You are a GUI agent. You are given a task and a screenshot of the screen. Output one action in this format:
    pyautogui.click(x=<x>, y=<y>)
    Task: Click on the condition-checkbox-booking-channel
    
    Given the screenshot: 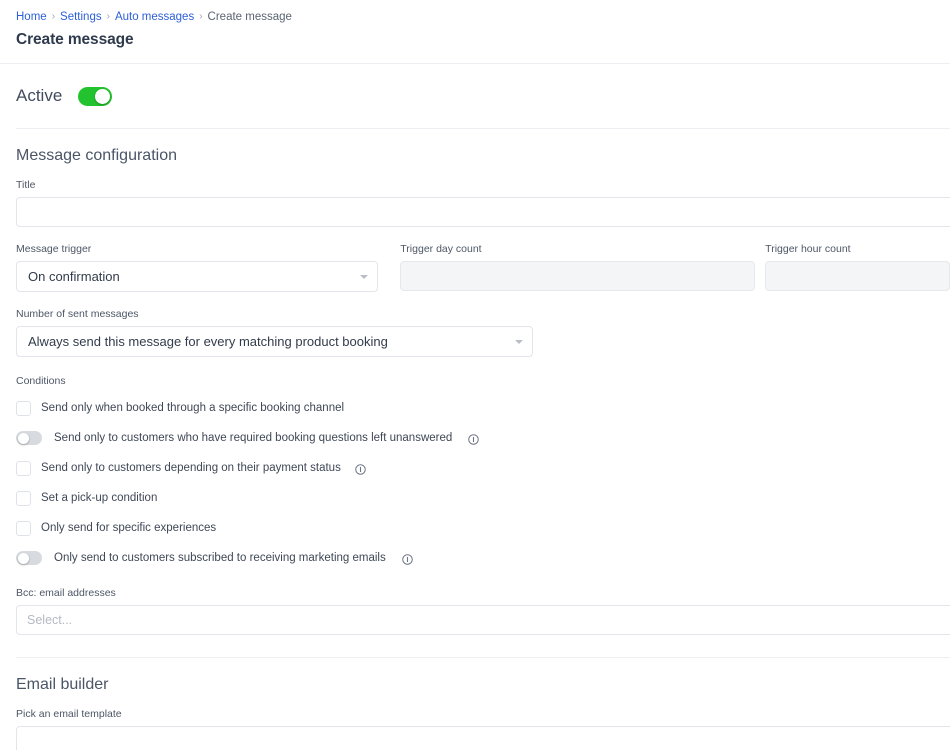 What is the action you would take?
    pyautogui.click(x=23, y=408)
    